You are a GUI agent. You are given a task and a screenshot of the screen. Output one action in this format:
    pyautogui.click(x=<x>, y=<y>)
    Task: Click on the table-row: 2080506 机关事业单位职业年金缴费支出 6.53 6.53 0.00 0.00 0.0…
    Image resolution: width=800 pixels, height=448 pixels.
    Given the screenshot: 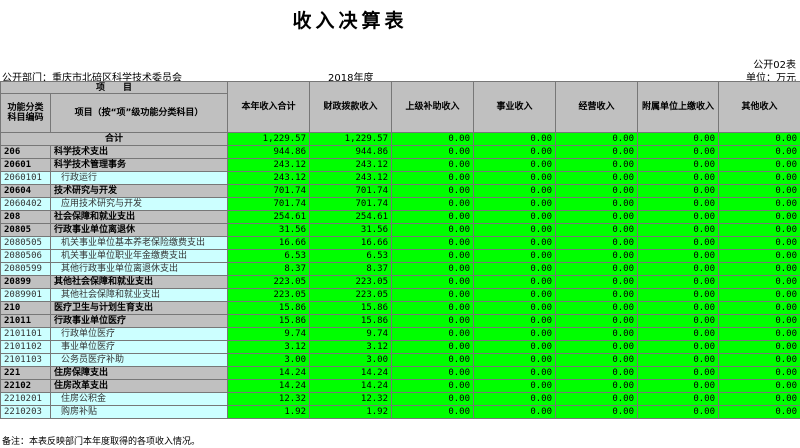 What is the action you would take?
    pyautogui.click(x=400, y=256)
    